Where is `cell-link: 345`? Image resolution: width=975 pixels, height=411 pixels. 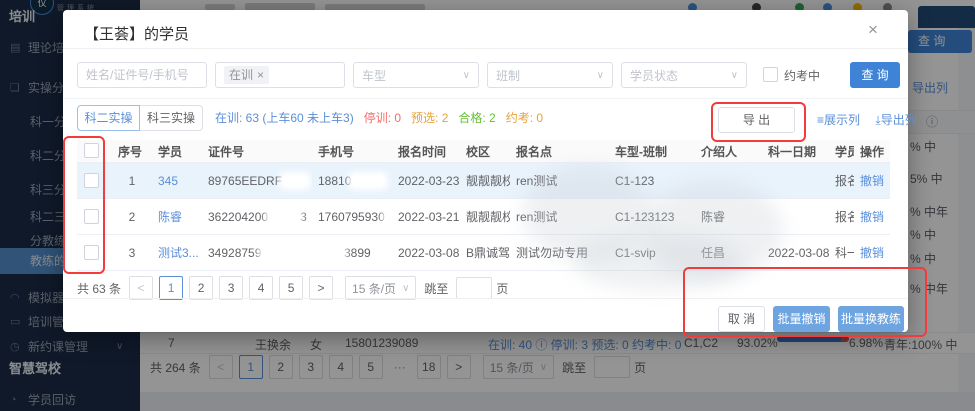 cell-link: 345 is located at coordinates (168, 181).